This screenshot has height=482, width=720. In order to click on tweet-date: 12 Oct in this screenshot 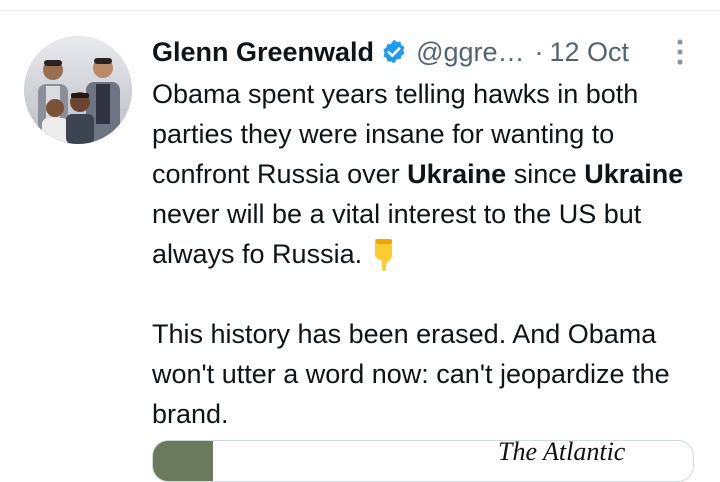, I will do `click(590, 52)`.